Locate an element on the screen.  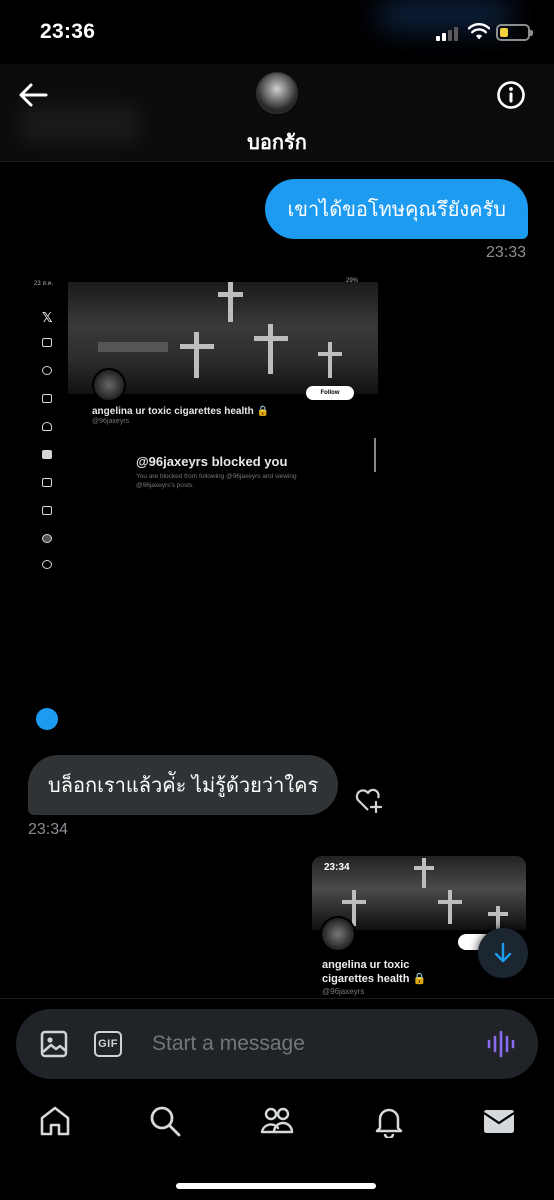
screenshot-status-time: 23 ส.ค. is located at coordinates (44, 284).